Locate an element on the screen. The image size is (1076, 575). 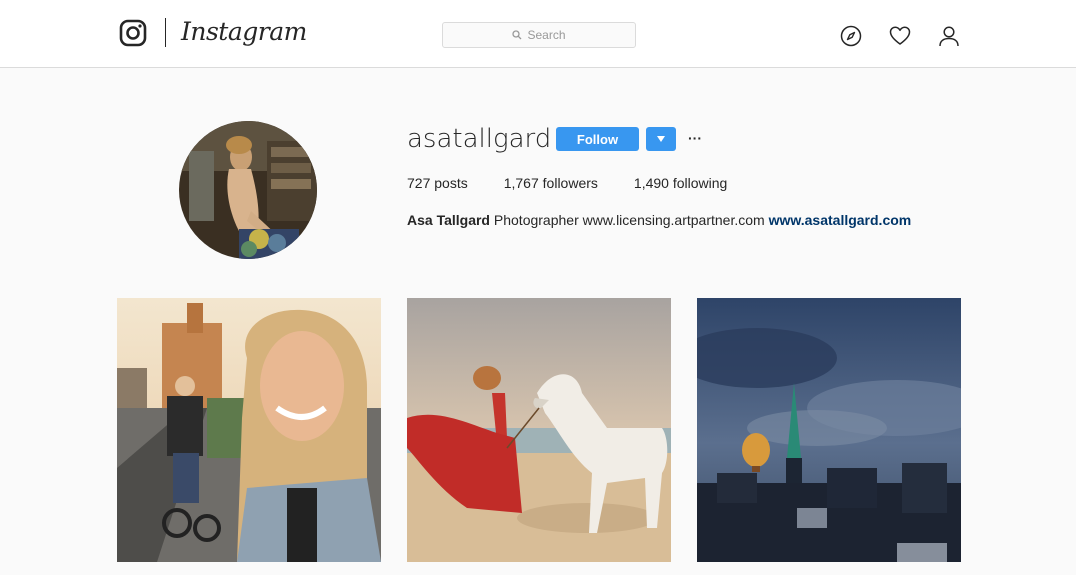
caret-down-icon is located at coordinates (661, 139).